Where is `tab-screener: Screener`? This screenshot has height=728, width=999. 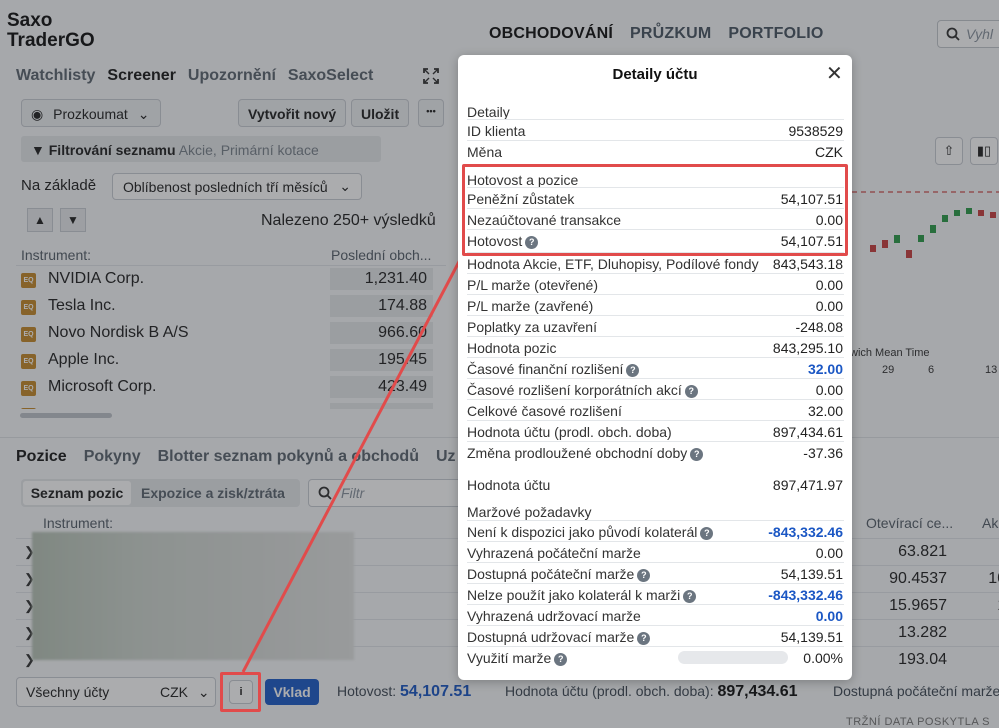
tab-screener: Screener is located at coordinates (141, 76).